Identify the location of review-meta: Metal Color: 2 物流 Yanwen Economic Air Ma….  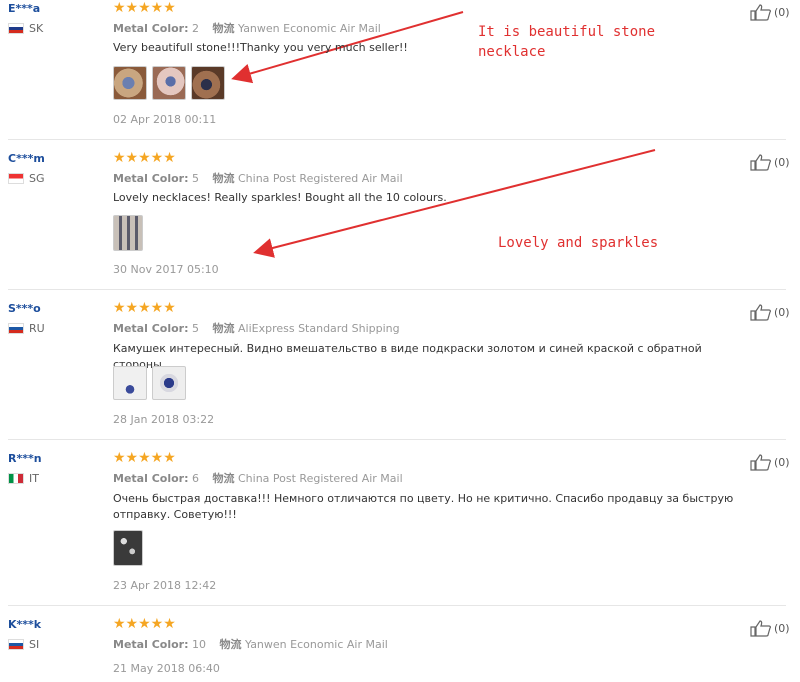
(247, 28).